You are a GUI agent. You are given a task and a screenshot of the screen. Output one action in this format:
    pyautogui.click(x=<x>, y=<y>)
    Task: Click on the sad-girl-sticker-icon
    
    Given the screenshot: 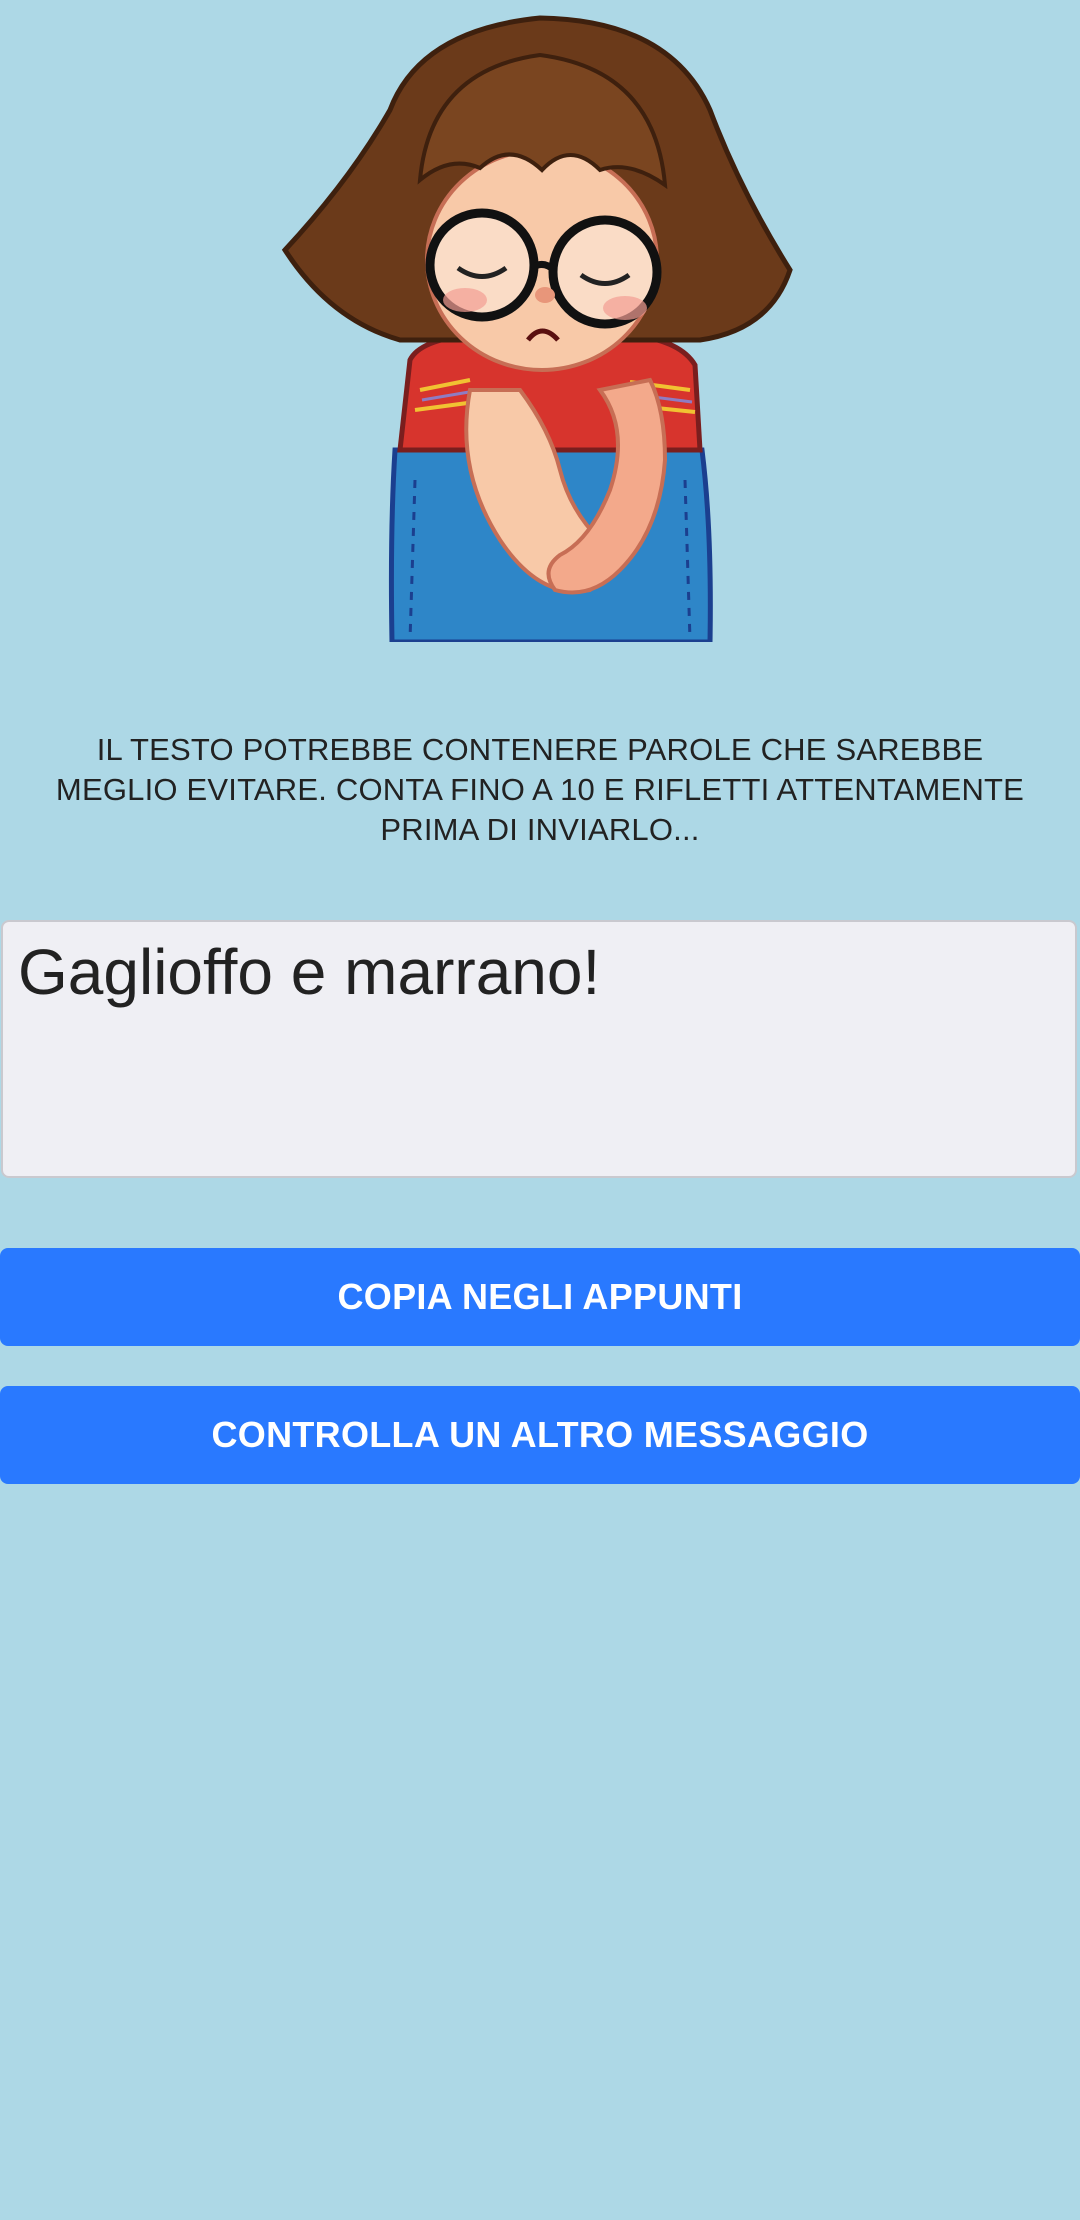 What is the action you would take?
    pyautogui.click(x=537, y=328)
    